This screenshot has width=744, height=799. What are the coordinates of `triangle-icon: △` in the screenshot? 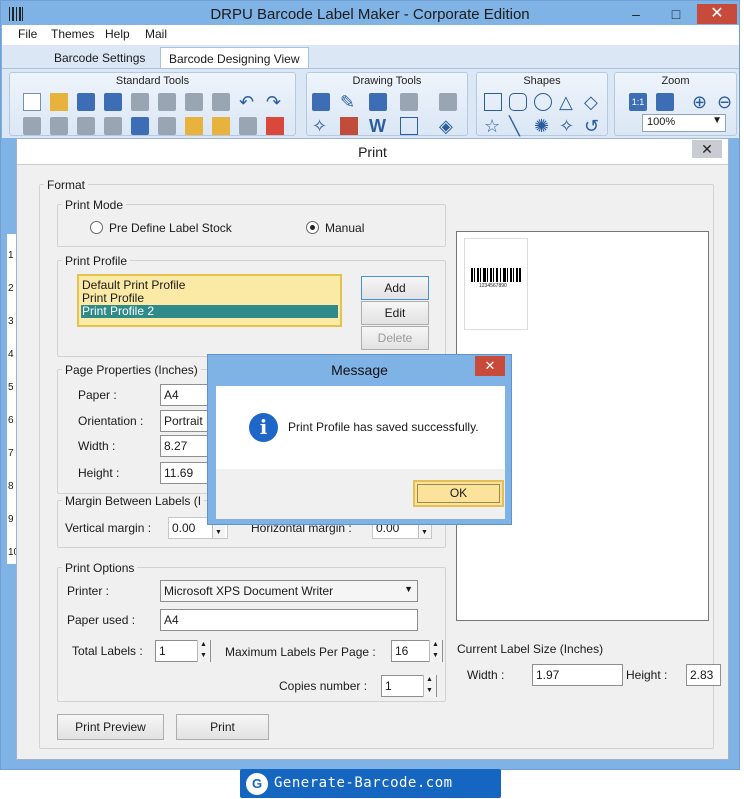 It's located at (566, 102).